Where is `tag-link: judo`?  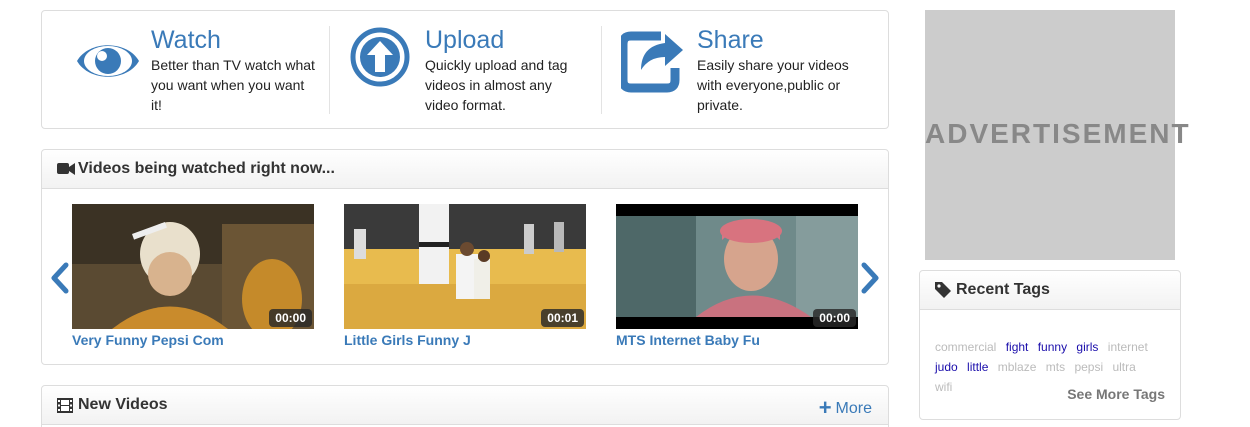
tag-link: judo is located at coordinates (946, 367).